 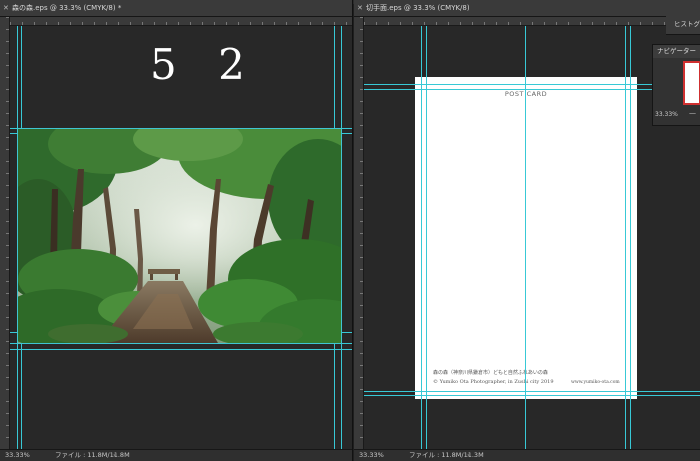 I want to click on navigator-panel-label: ナビゲーター, so click(x=676, y=51).